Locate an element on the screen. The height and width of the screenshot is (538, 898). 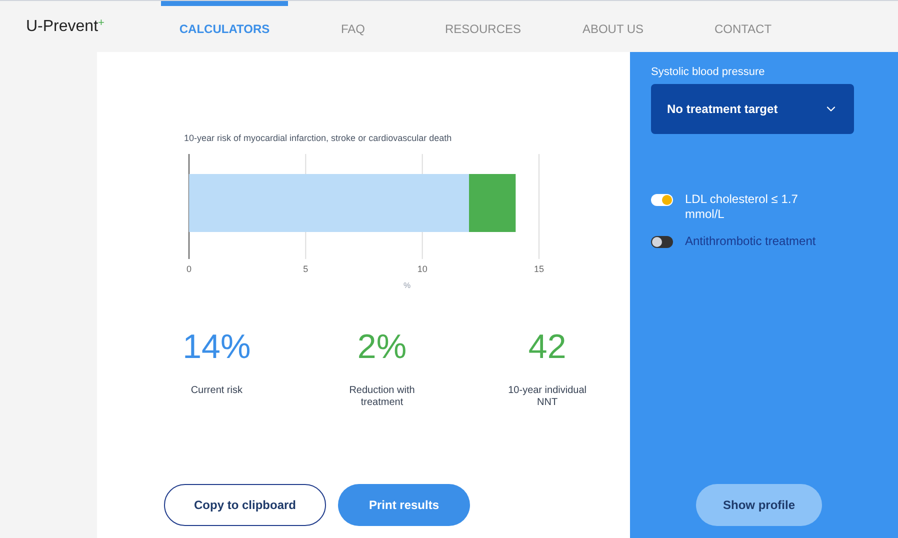
axis-label: % is located at coordinates (407, 286).